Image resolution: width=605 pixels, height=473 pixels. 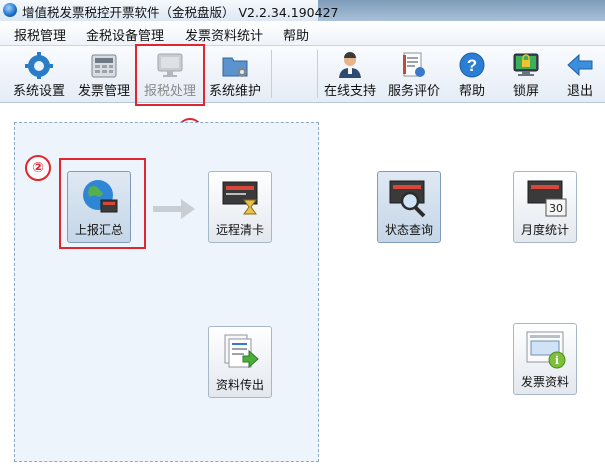 What do you see at coordinates (407, 199) in the screenshot?
I see `card-magnifier-icon` at bounding box center [407, 199].